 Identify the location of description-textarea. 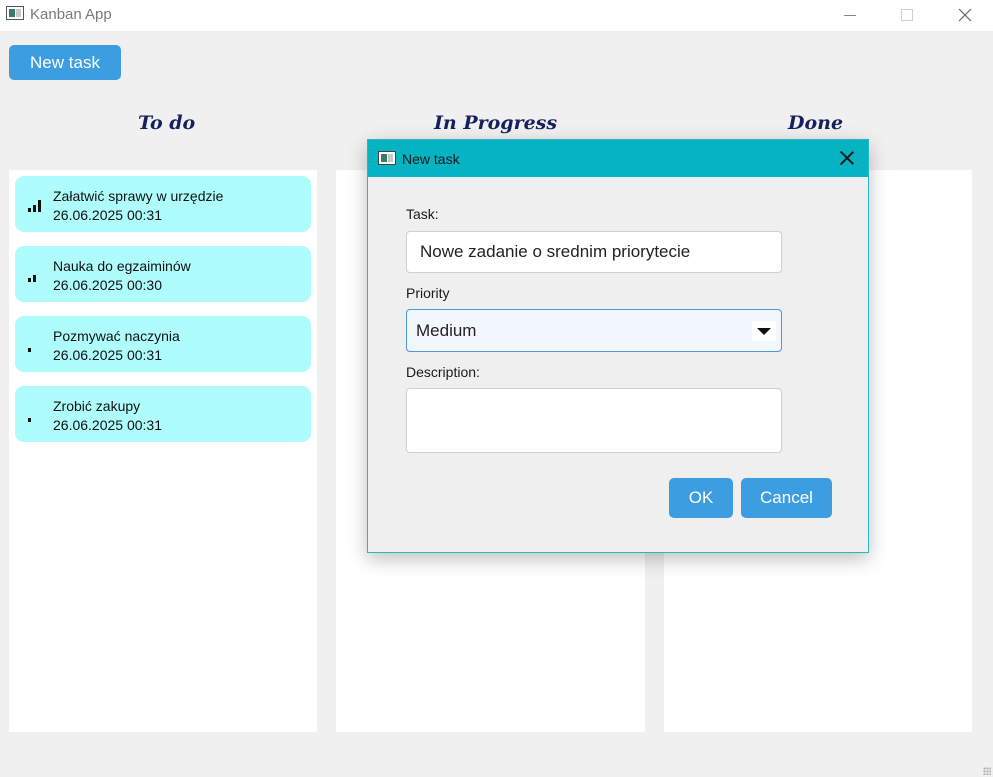
(594, 420).